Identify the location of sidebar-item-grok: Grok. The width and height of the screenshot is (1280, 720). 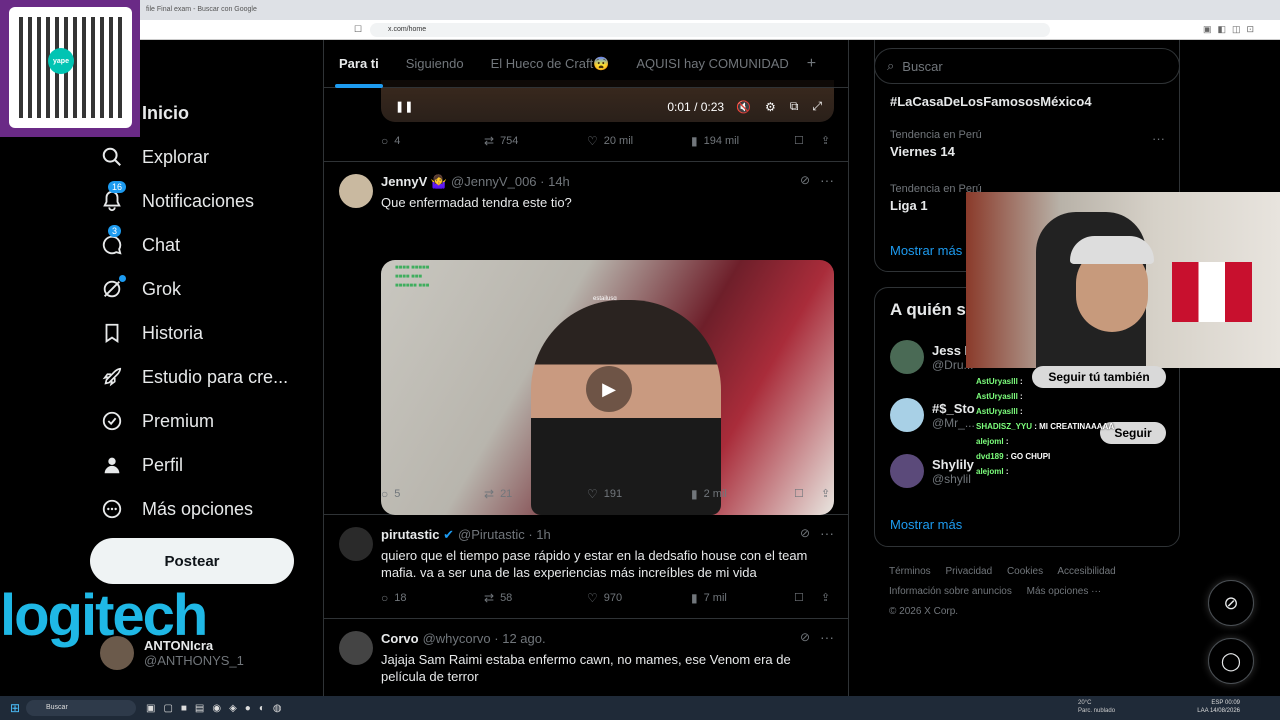
(140, 289).